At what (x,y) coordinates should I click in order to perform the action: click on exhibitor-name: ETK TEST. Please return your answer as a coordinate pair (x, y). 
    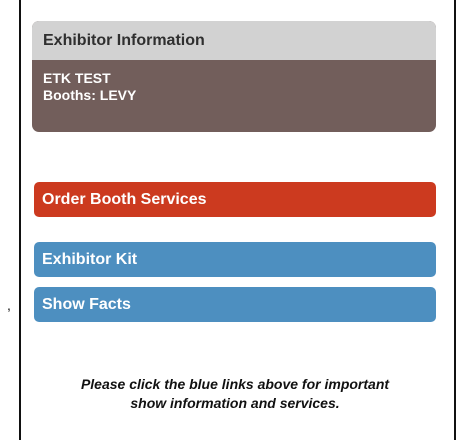
    Looking at the image, I should click on (77, 78).